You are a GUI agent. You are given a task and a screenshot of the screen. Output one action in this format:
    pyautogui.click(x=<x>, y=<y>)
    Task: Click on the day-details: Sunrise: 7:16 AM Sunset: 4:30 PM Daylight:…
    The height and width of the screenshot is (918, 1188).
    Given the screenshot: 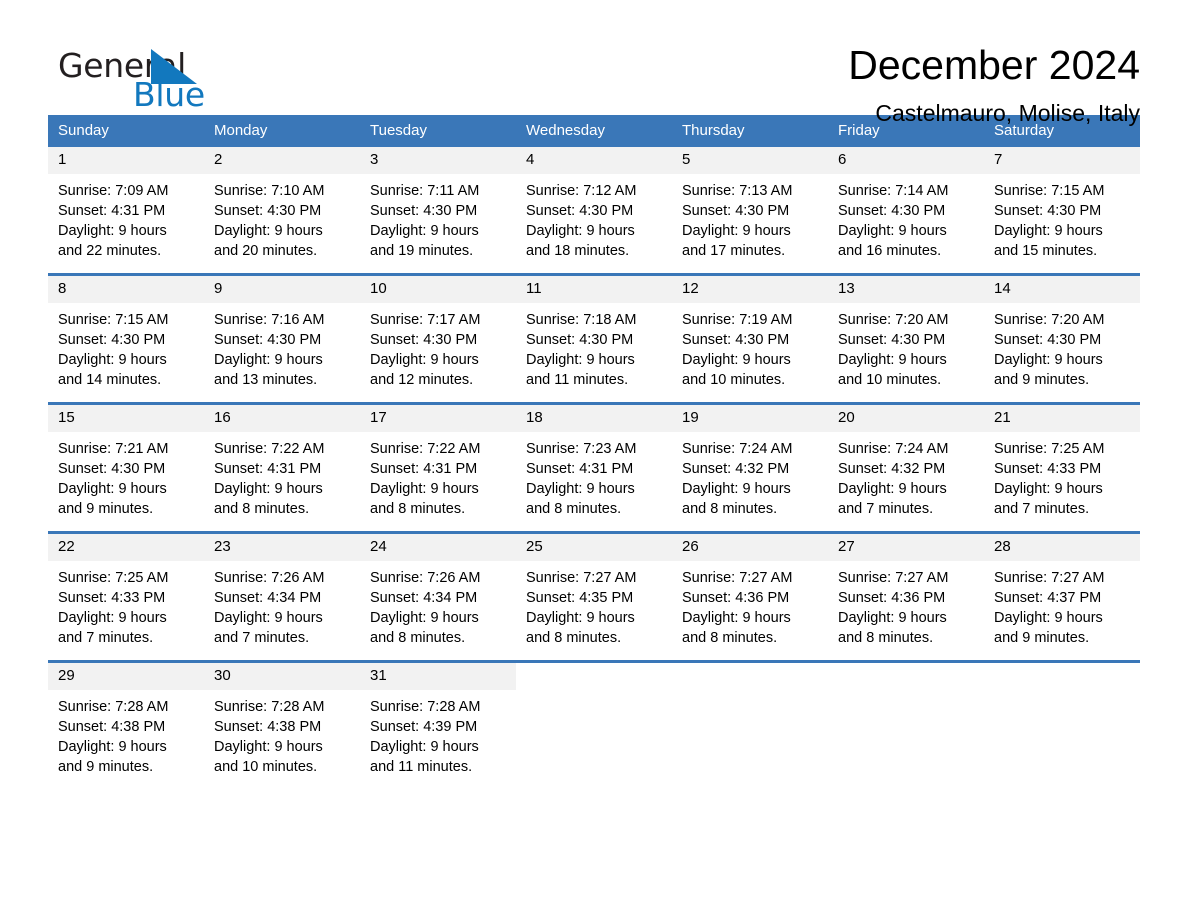 What is the action you would take?
    pyautogui.click(x=282, y=349)
    